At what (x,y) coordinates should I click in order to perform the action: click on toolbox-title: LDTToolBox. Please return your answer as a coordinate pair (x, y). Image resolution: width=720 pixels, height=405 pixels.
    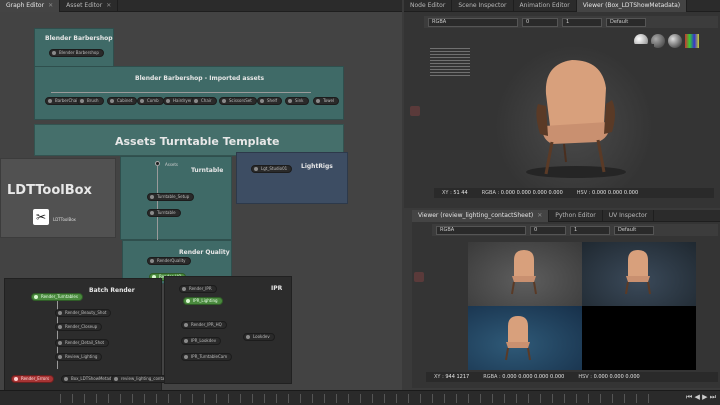
    Looking at the image, I should click on (49, 190).